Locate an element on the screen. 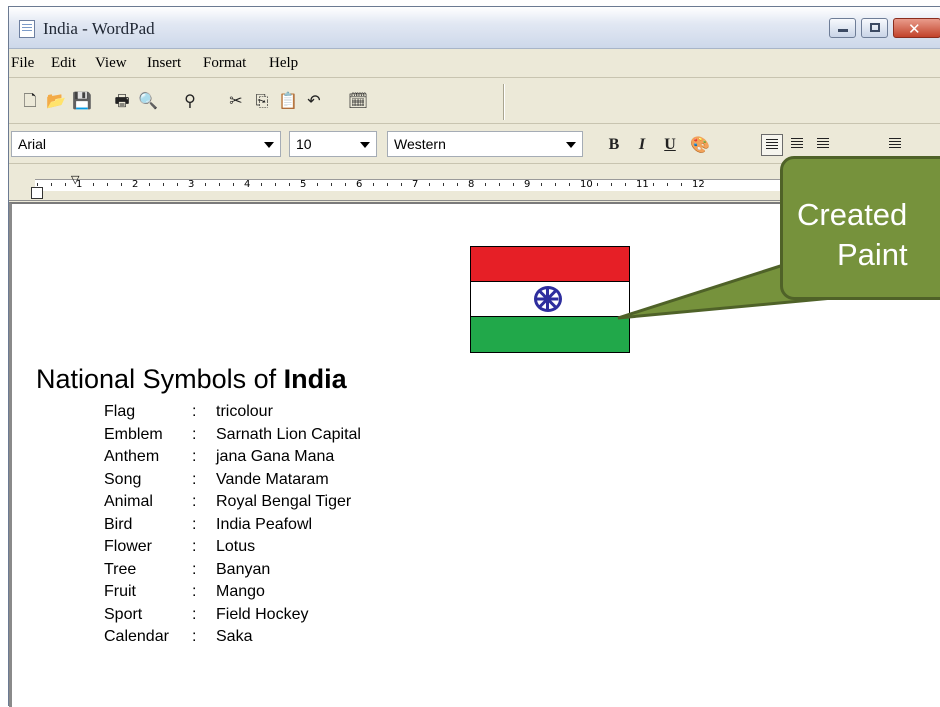 The image size is (940, 707). align-right-button is located at coordinates (824, 145).